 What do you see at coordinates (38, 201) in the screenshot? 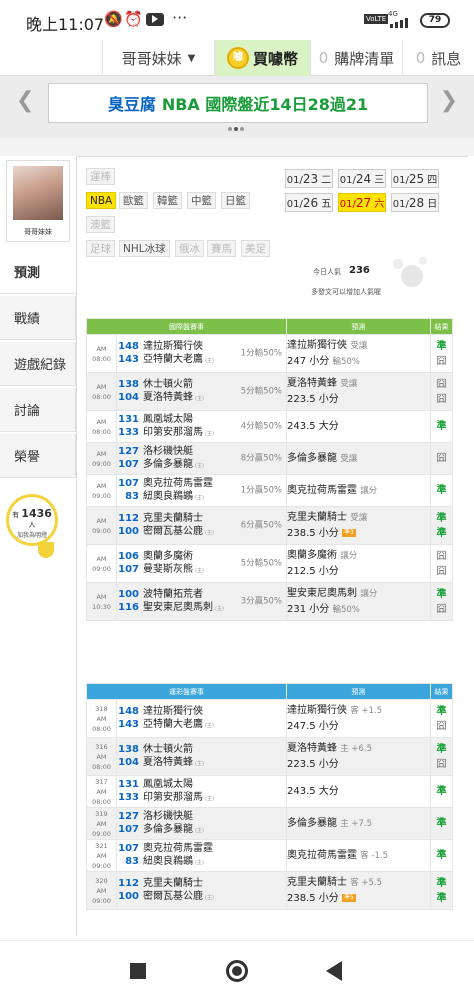
I see `profile-card: 哥哥妹妹` at bounding box center [38, 201].